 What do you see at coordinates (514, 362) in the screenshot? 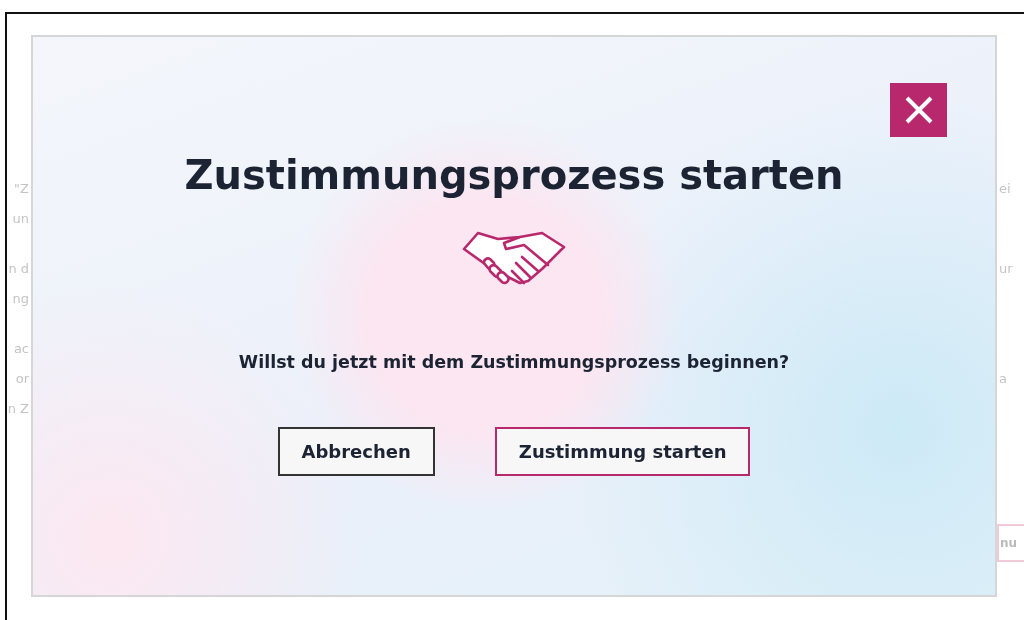
I see `dialog-question: Willst du jetzt mit dem Zustimmungsprozess beginnen?` at bounding box center [514, 362].